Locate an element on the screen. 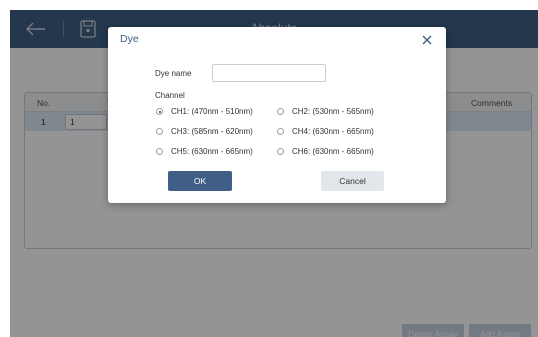 This screenshot has height=337, width=538. channel-option-label: CH3: (585nm - 620nm) is located at coordinates (212, 131).